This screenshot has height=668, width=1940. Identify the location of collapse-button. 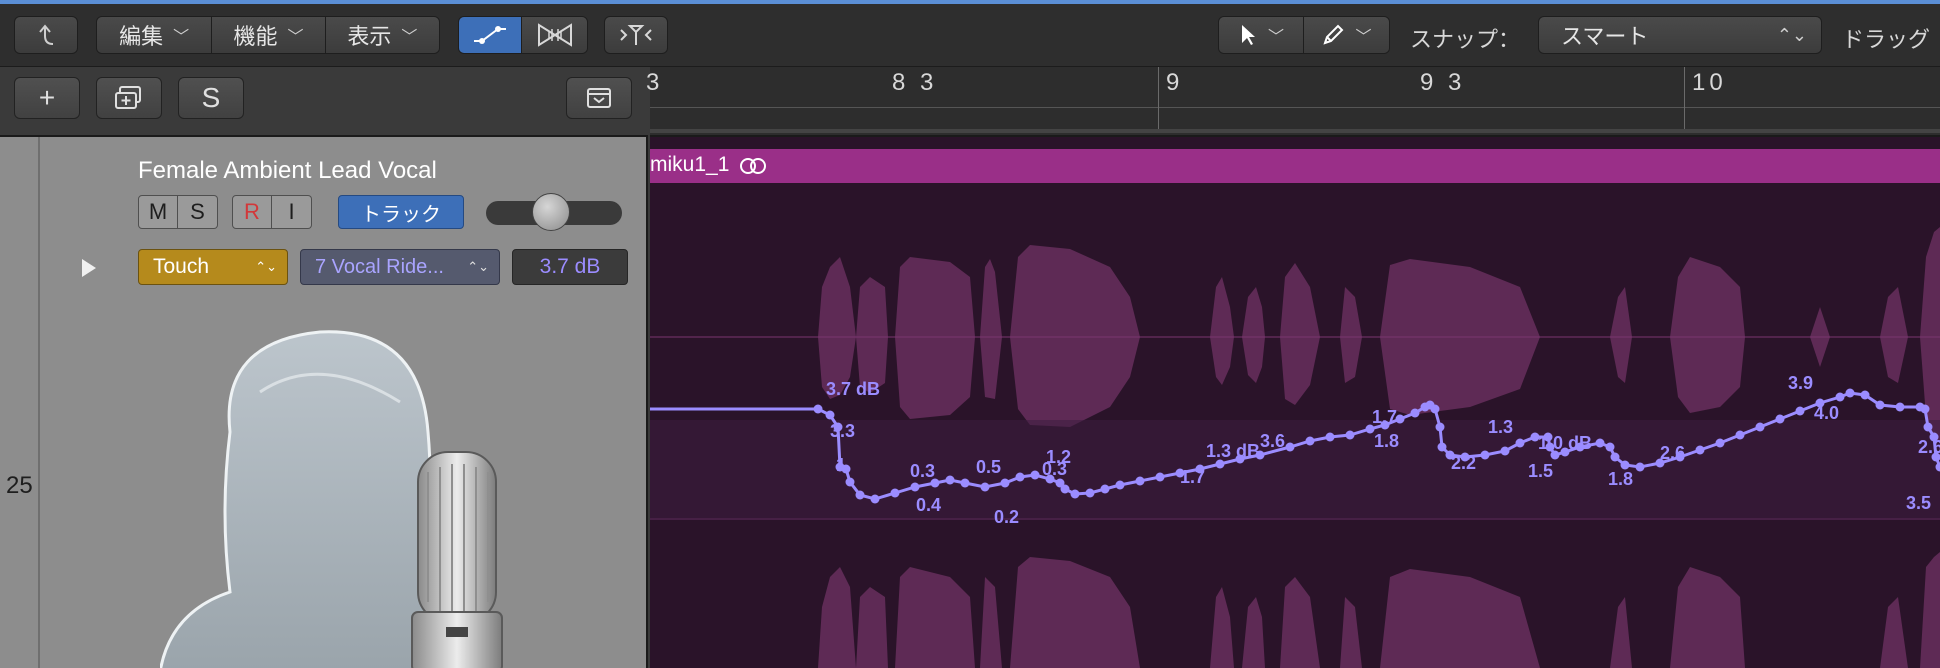
(599, 98).